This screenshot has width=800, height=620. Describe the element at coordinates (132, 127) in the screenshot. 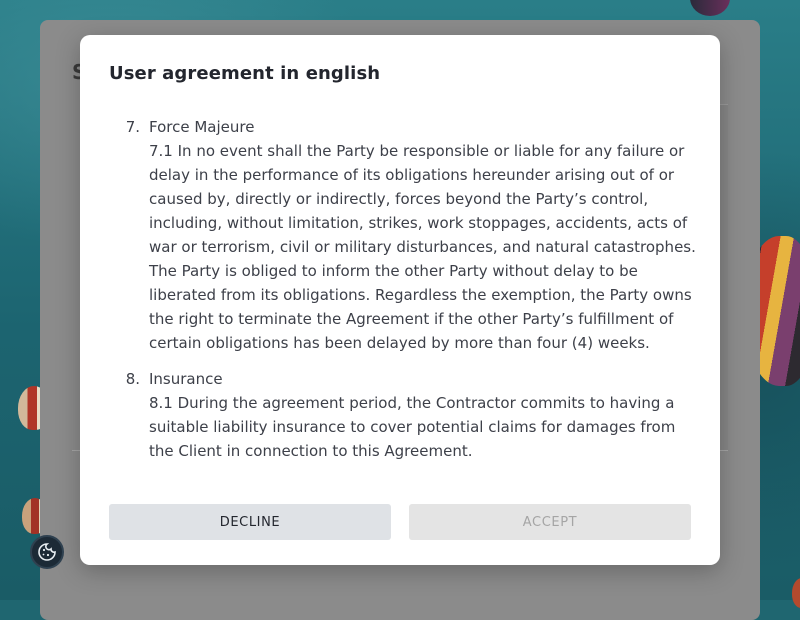

I see `clause-number: 7.` at that location.